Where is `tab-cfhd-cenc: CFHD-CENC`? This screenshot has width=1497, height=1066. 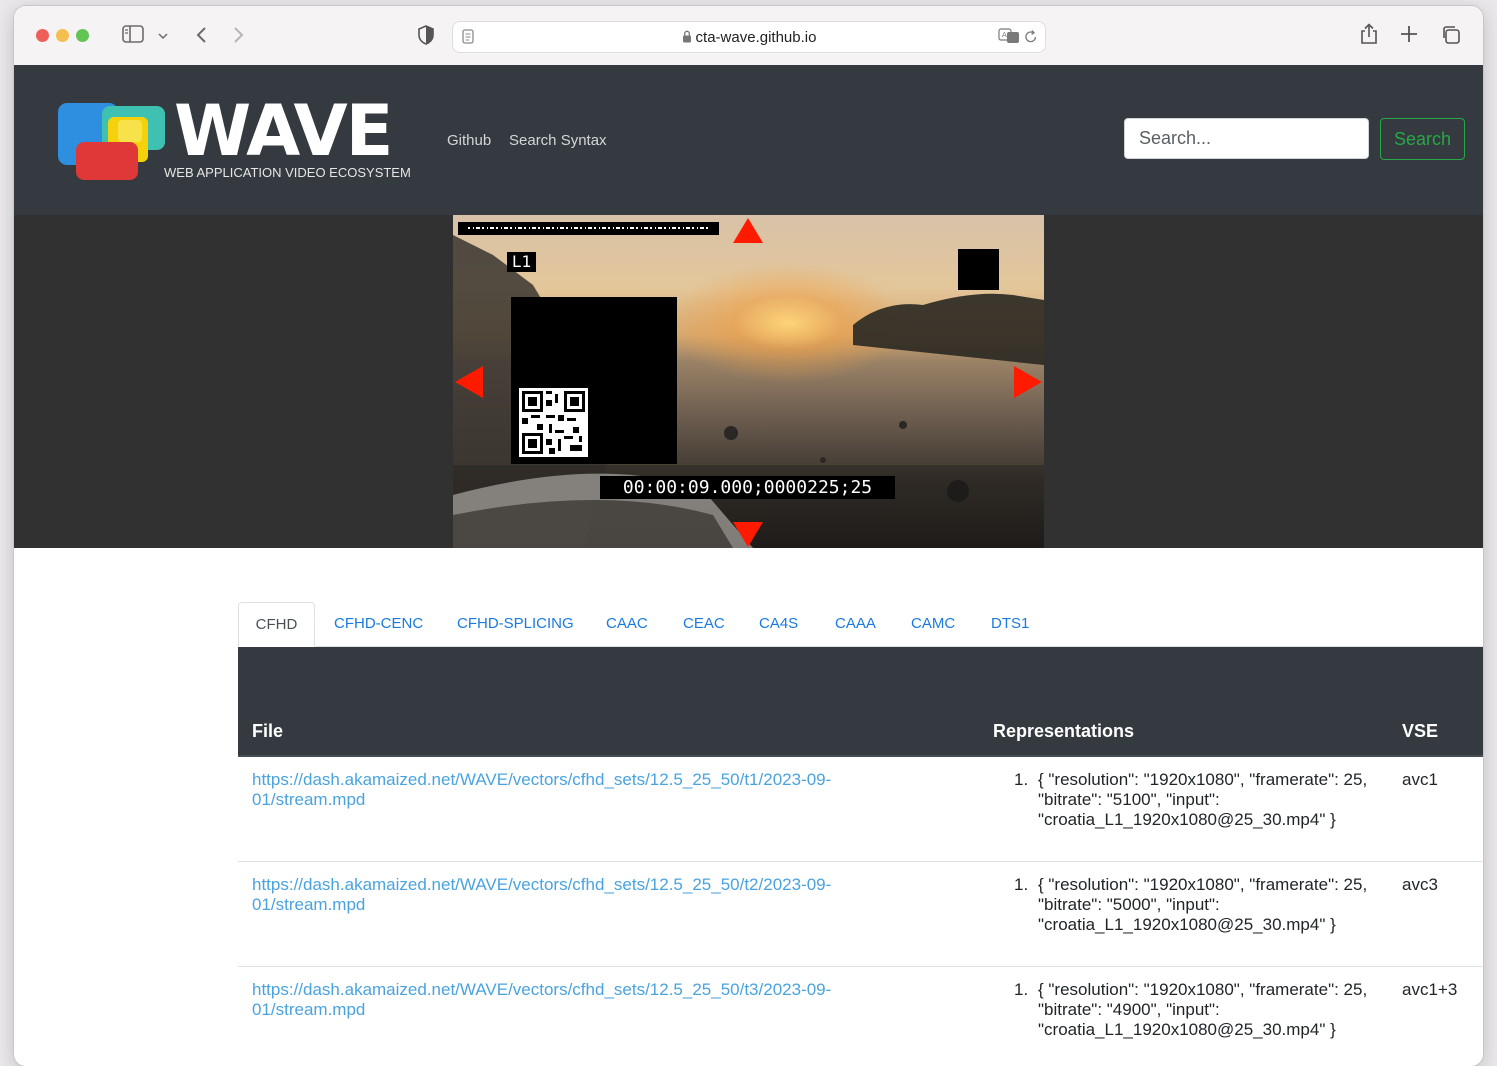
tab-cfhd-cenc: CFHD-CENC is located at coordinates (378, 623).